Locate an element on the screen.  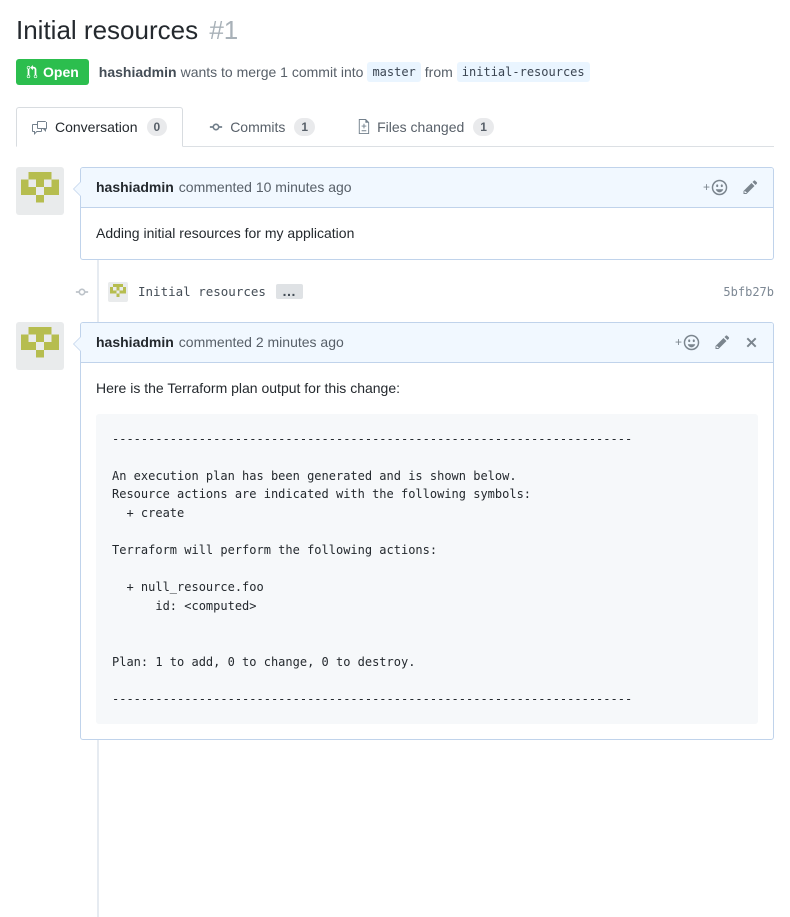
tab-conversation: Conversation 0 is located at coordinates (100, 126).